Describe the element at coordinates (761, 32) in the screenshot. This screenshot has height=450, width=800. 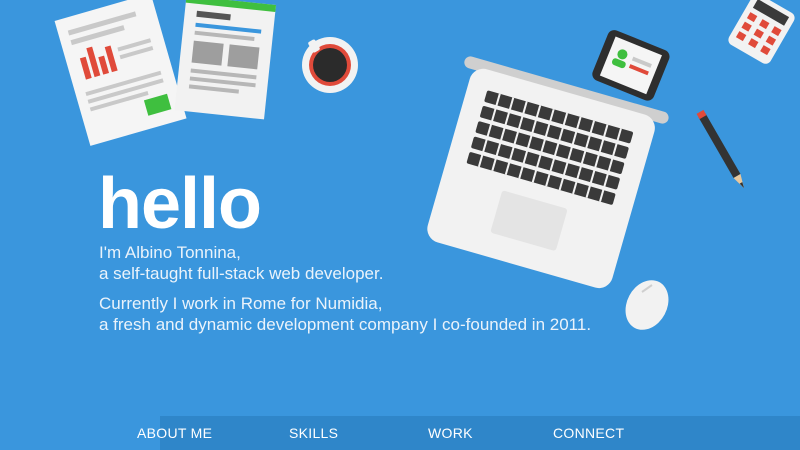
I see `calculator-icon` at that location.